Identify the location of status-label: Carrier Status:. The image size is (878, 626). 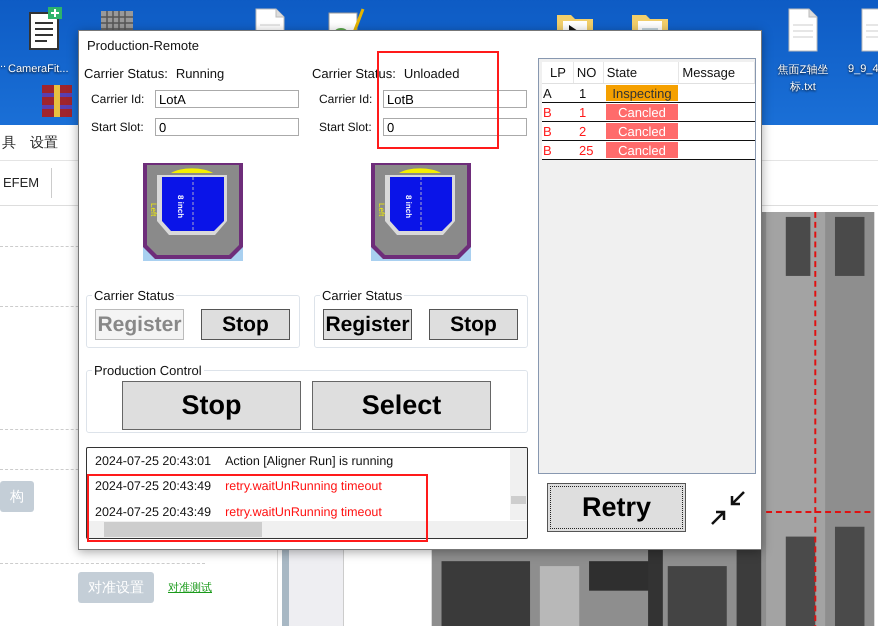
(126, 73).